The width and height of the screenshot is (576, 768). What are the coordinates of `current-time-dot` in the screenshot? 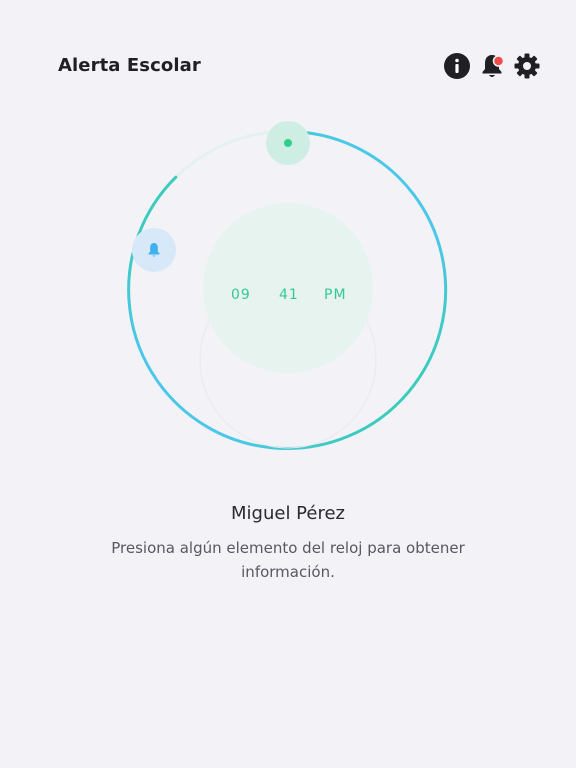 It's located at (288, 143).